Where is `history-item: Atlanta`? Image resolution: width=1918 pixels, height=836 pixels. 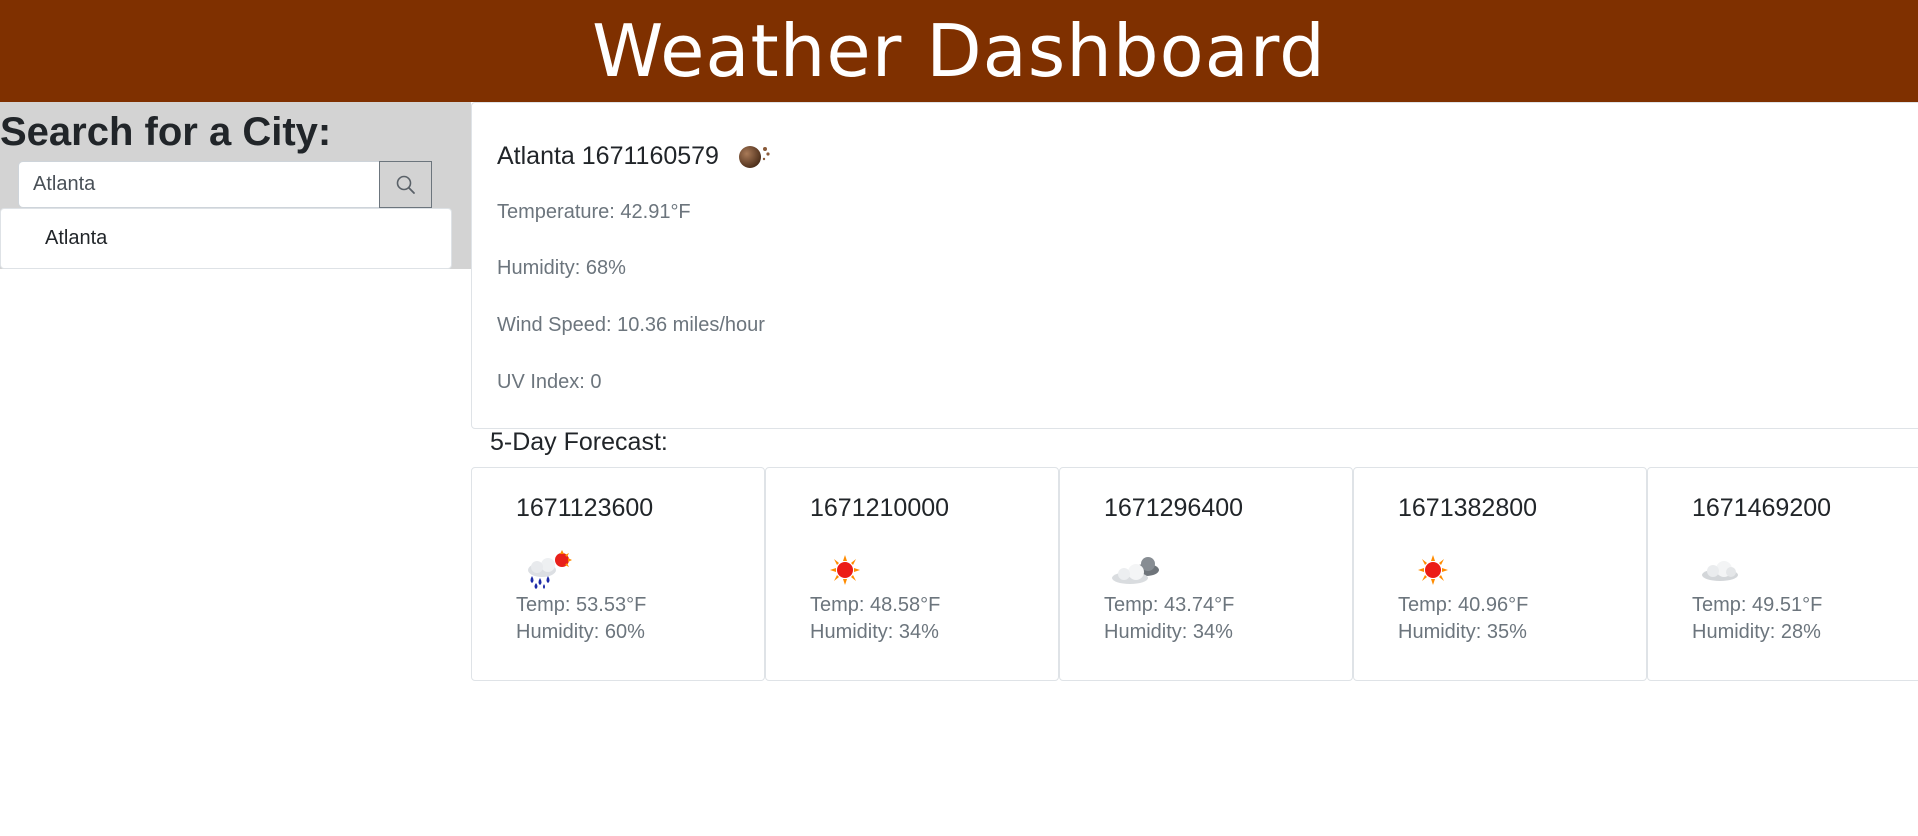 history-item: Atlanta is located at coordinates (226, 238).